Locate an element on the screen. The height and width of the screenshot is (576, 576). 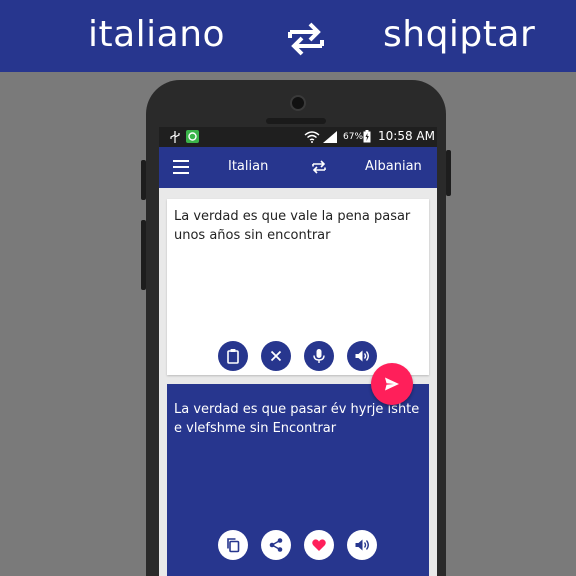
source-language-selector: Italian is located at coordinates (248, 166).